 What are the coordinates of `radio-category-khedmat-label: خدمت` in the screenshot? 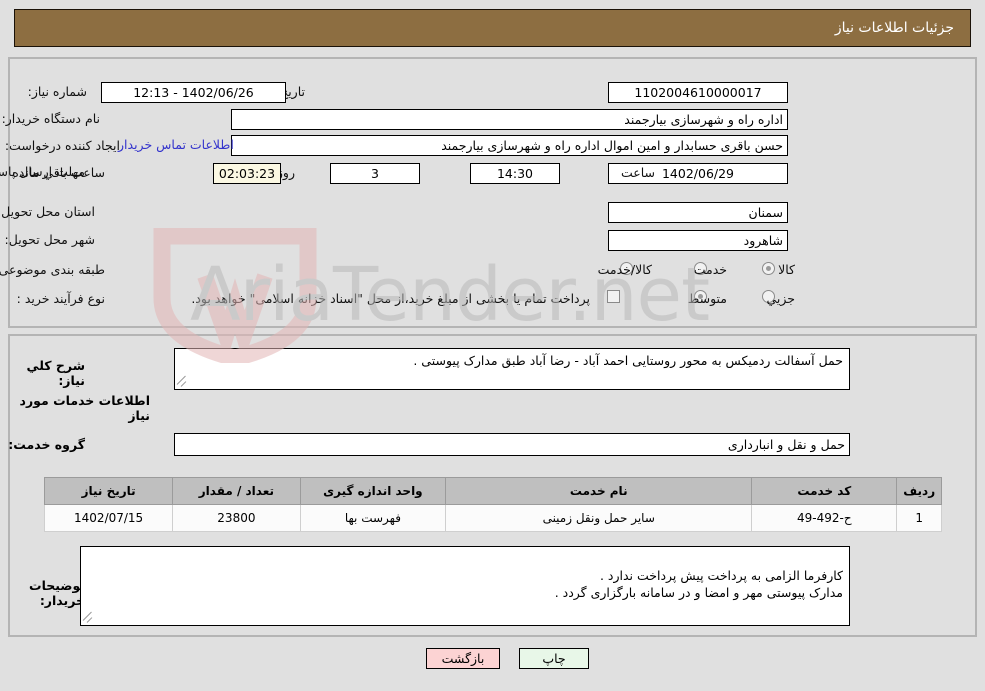 It's located at (710, 269).